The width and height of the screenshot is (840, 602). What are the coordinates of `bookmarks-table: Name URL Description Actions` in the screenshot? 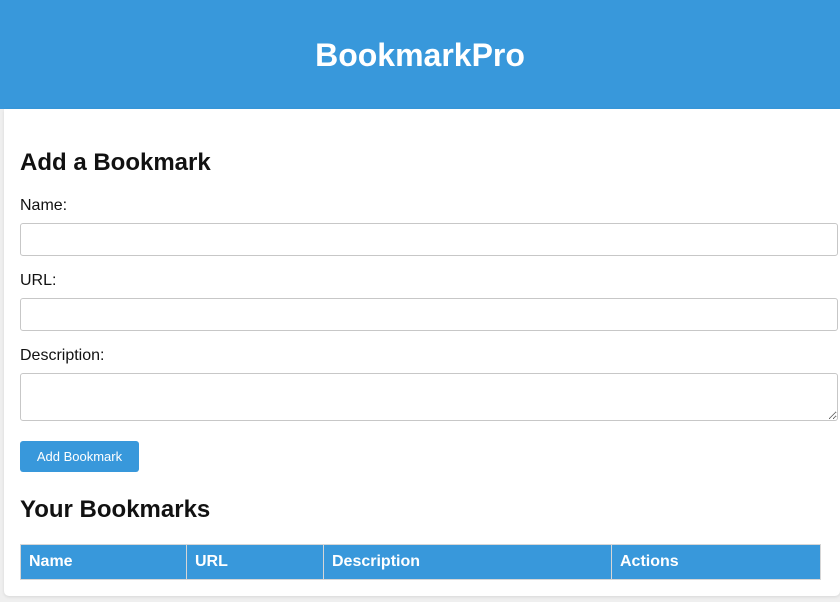 It's located at (420, 562).